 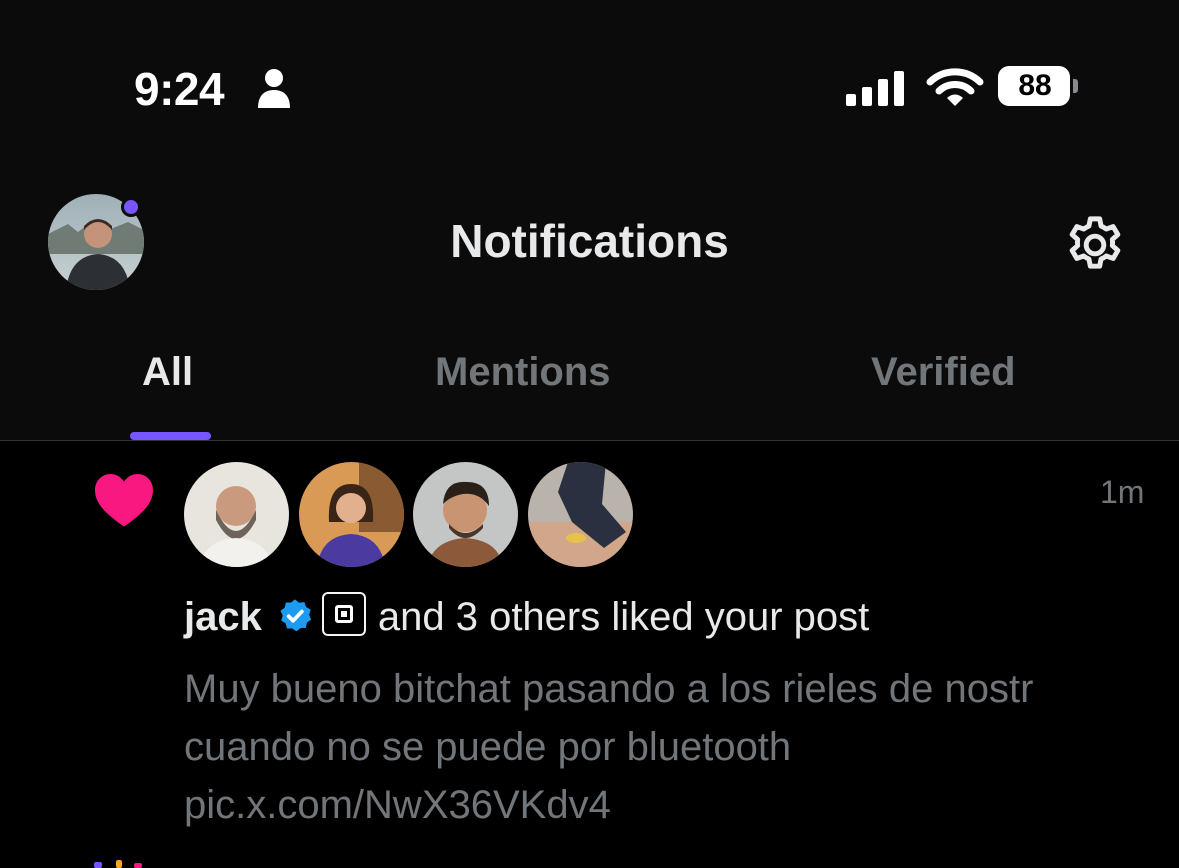 What do you see at coordinates (296, 615) in the screenshot?
I see `verified-badge-icon` at bounding box center [296, 615].